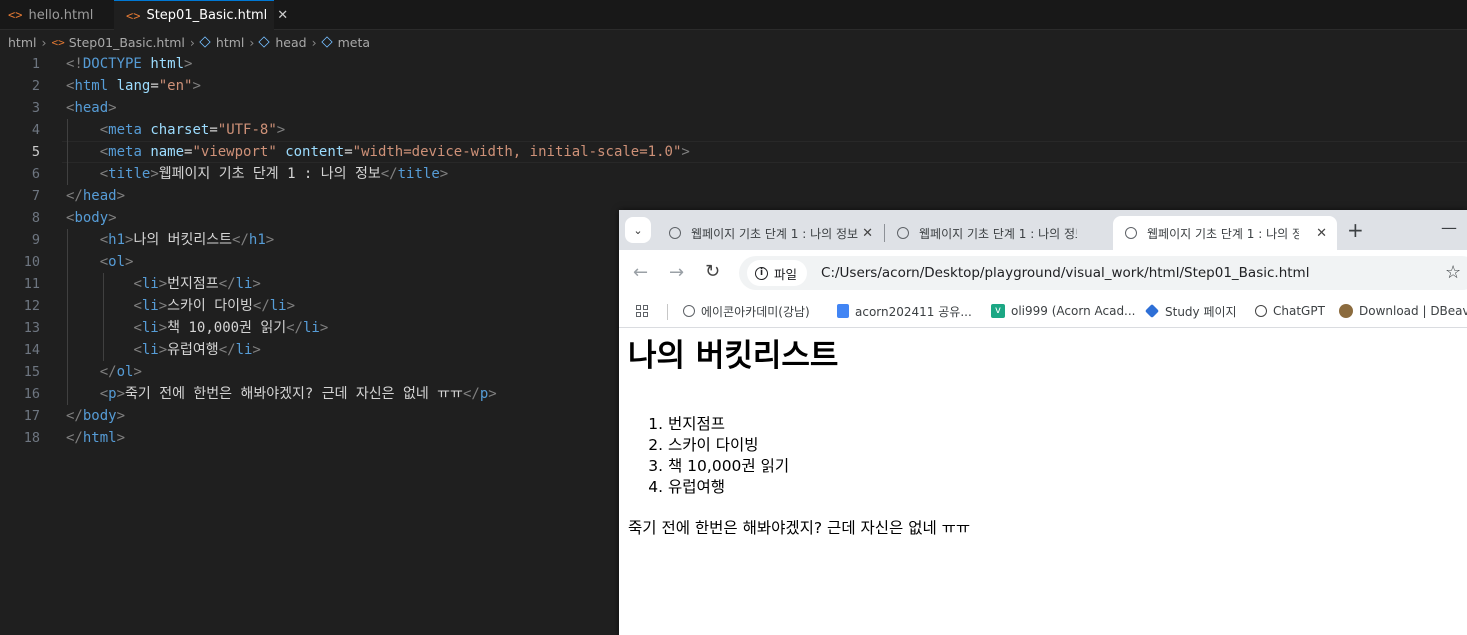  Describe the element at coordinates (290, 42) in the screenshot. I see `breadcrumb-item: head` at that location.